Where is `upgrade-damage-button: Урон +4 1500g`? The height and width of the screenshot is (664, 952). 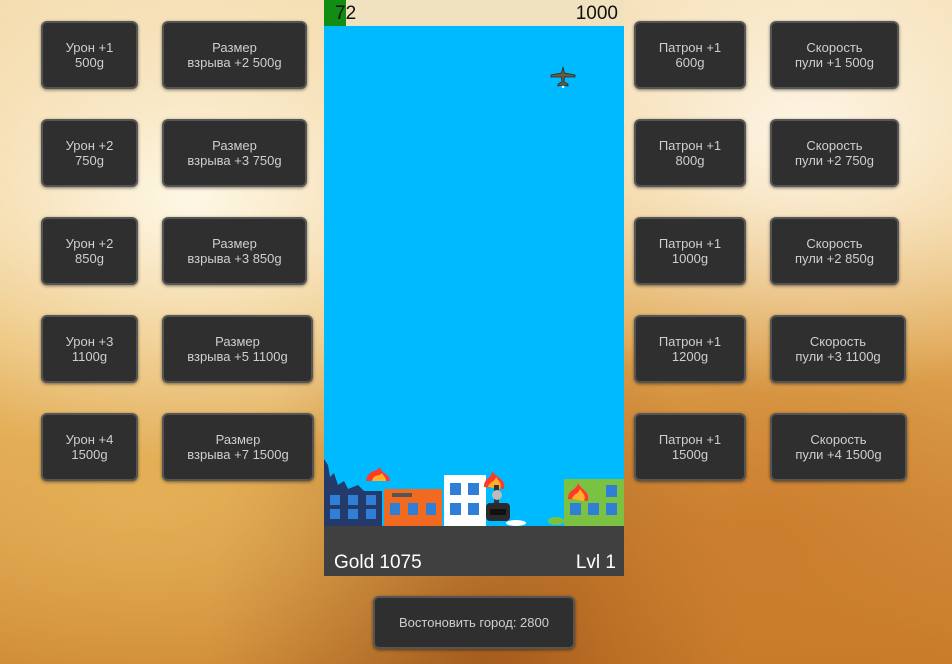 upgrade-damage-button: Урон +4 1500g is located at coordinates (89, 447).